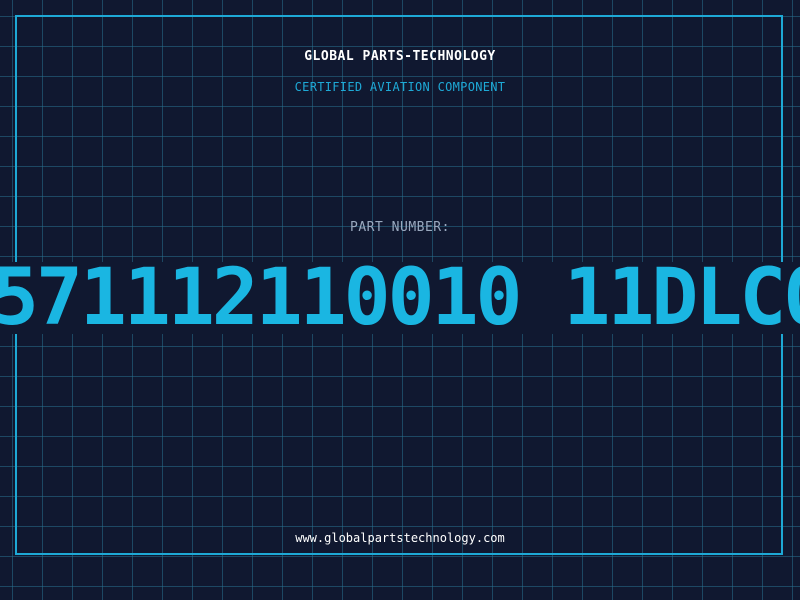 This screenshot has height=600, width=800. I want to click on part-number-label: PART NUMBER:, so click(400, 227).